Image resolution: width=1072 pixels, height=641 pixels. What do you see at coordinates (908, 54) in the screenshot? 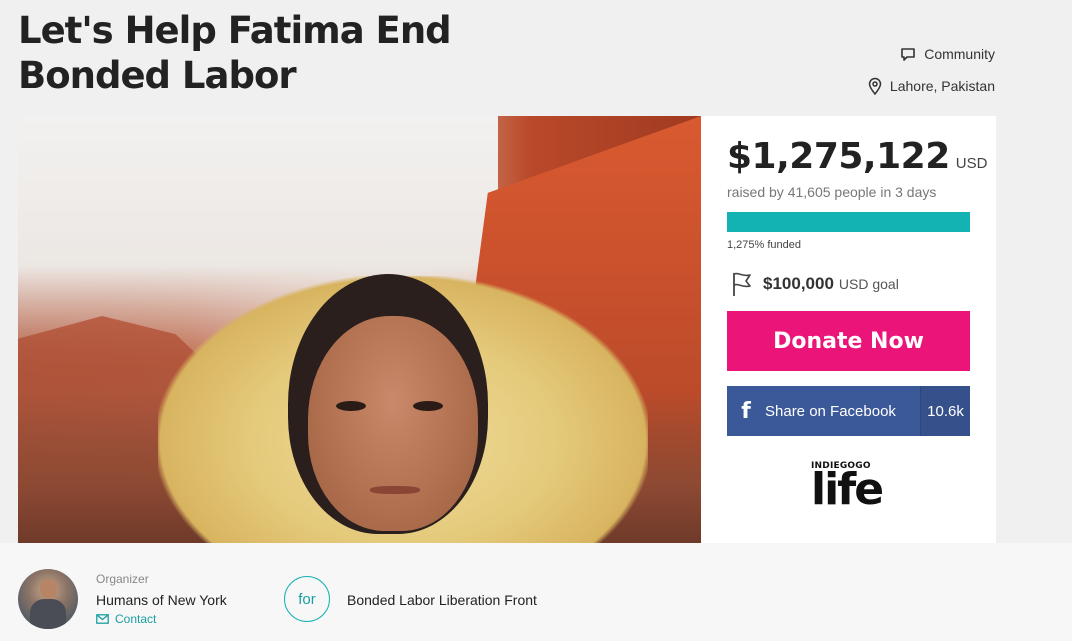
I see `speech-bubble-icon` at bounding box center [908, 54].